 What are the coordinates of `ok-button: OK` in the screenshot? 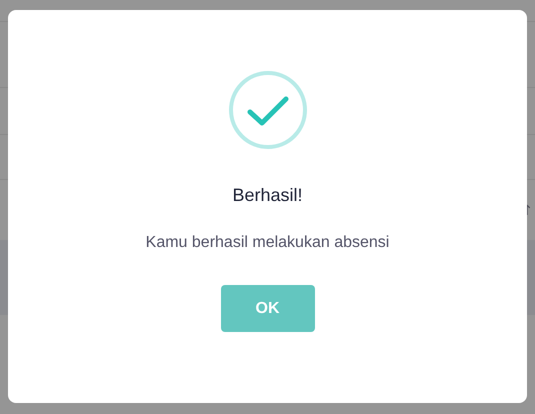 It's located at (267, 308).